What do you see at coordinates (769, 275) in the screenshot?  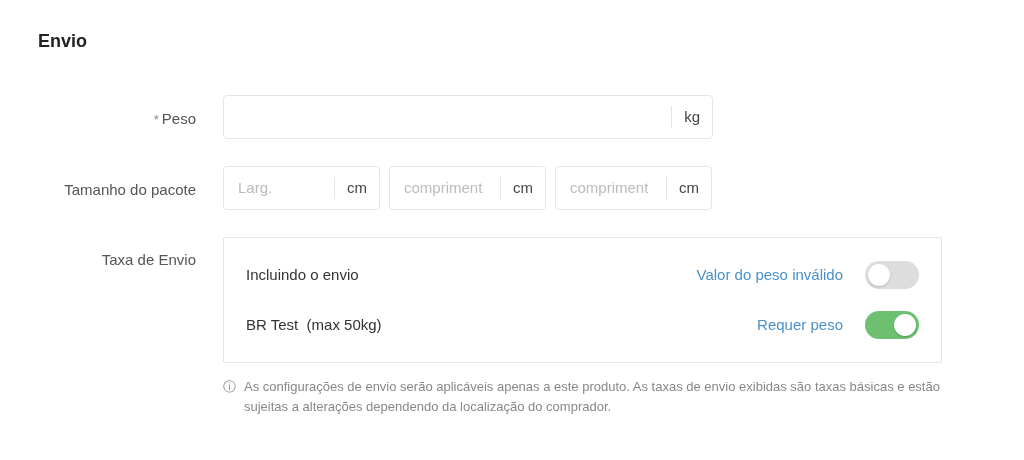 I see `status-link: Valor do peso inválido` at bounding box center [769, 275].